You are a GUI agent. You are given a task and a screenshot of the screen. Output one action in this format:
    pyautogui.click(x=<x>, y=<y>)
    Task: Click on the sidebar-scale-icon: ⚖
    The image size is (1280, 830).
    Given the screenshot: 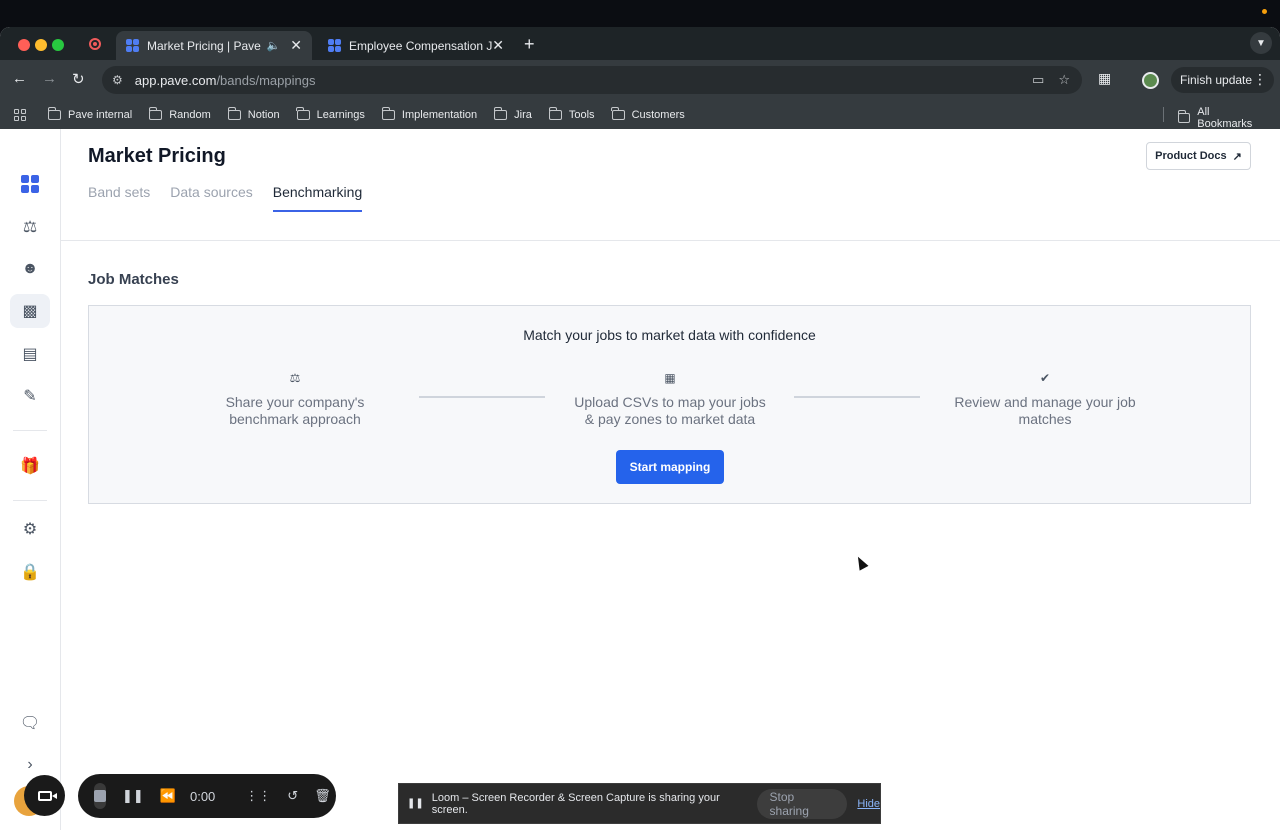 What is the action you would take?
    pyautogui.click(x=30, y=227)
    